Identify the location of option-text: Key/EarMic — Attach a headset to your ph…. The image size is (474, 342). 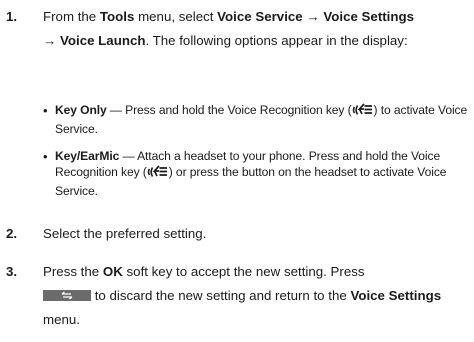
(251, 173).